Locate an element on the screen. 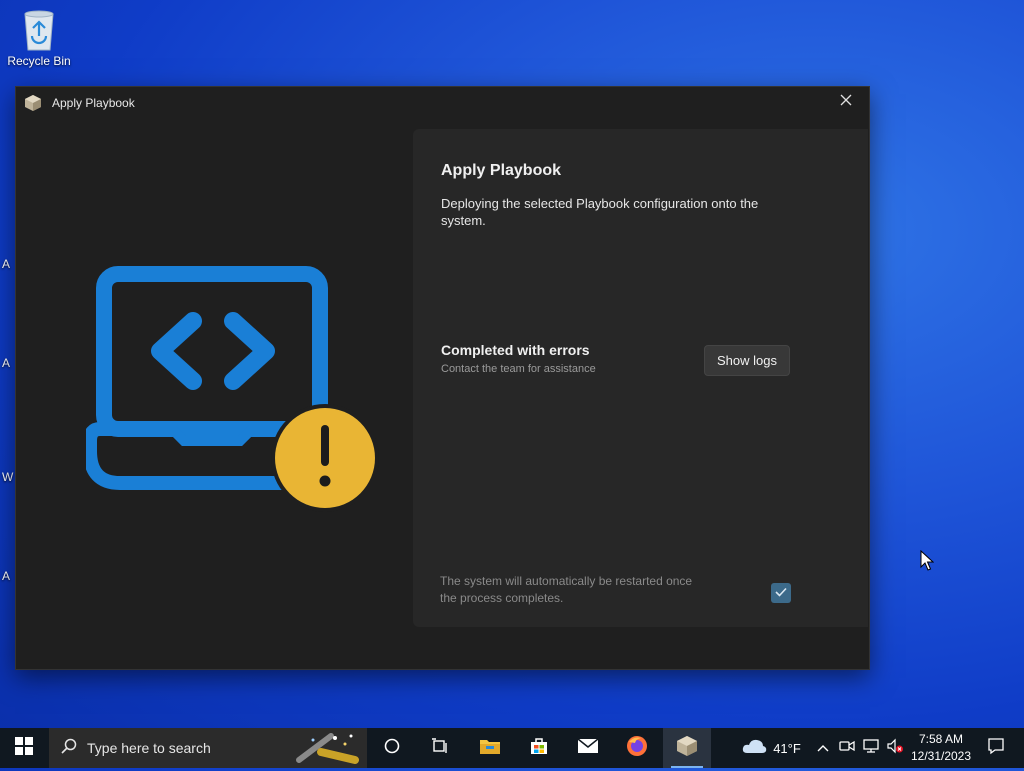 This screenshot has height=771, width=1024. notification-center-button is located at coordinates (996, 748).